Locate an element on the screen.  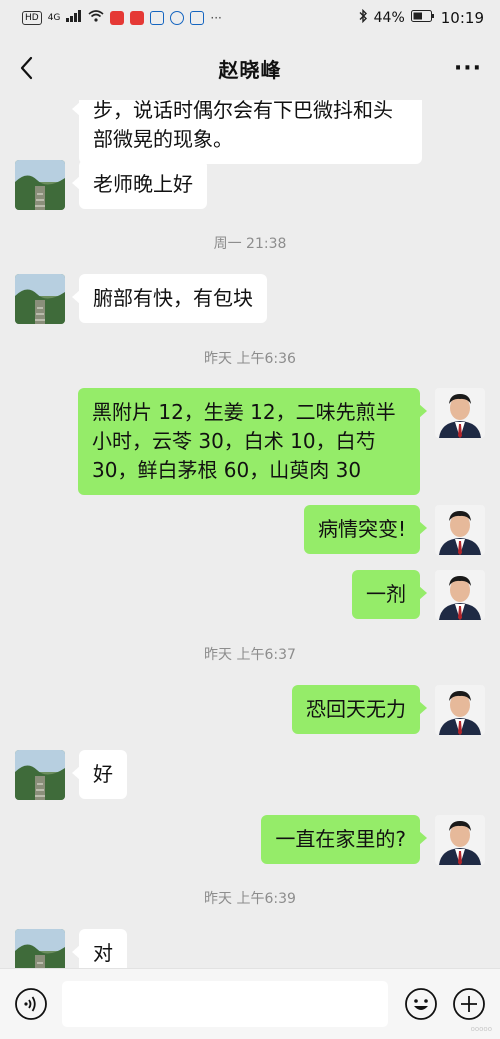
message-timestamp: 周一 21:38 is located at coordinates (250, 244).